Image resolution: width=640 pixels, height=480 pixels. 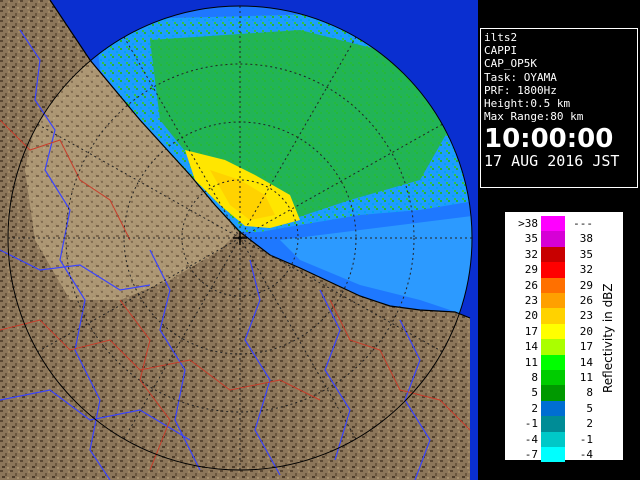 What do you see at coordinates (501, 37) in the screenshot?
I see `radar-name: ilts2` at bounding box center [501, 37].